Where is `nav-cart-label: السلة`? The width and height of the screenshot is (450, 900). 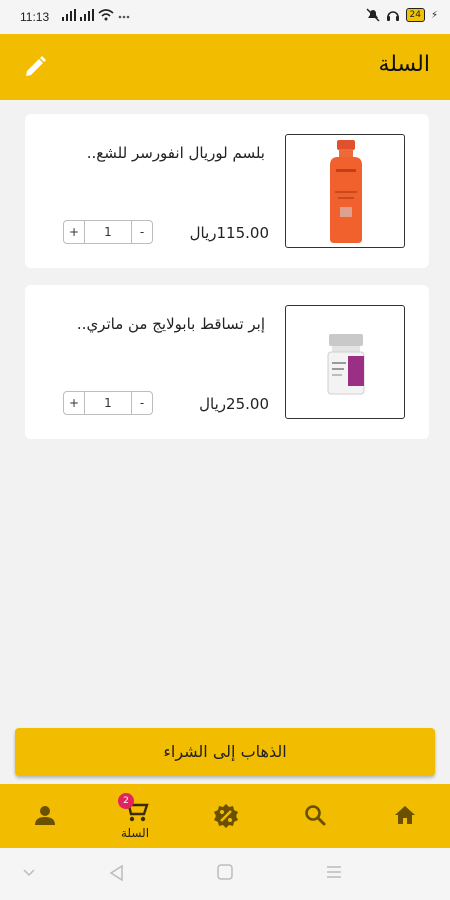 nav-cart-label: السلة is located at coordinates (135, 833).